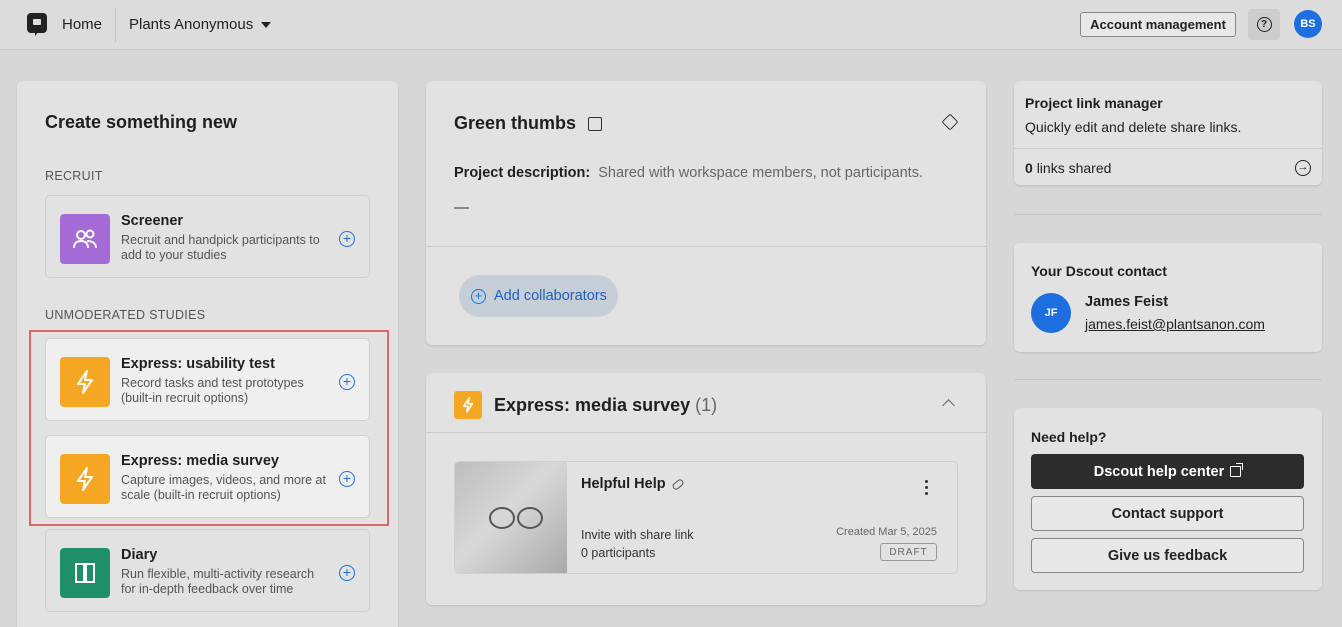  I want to click on add-collaborators-label: Add collaborators, so click(550, 296).